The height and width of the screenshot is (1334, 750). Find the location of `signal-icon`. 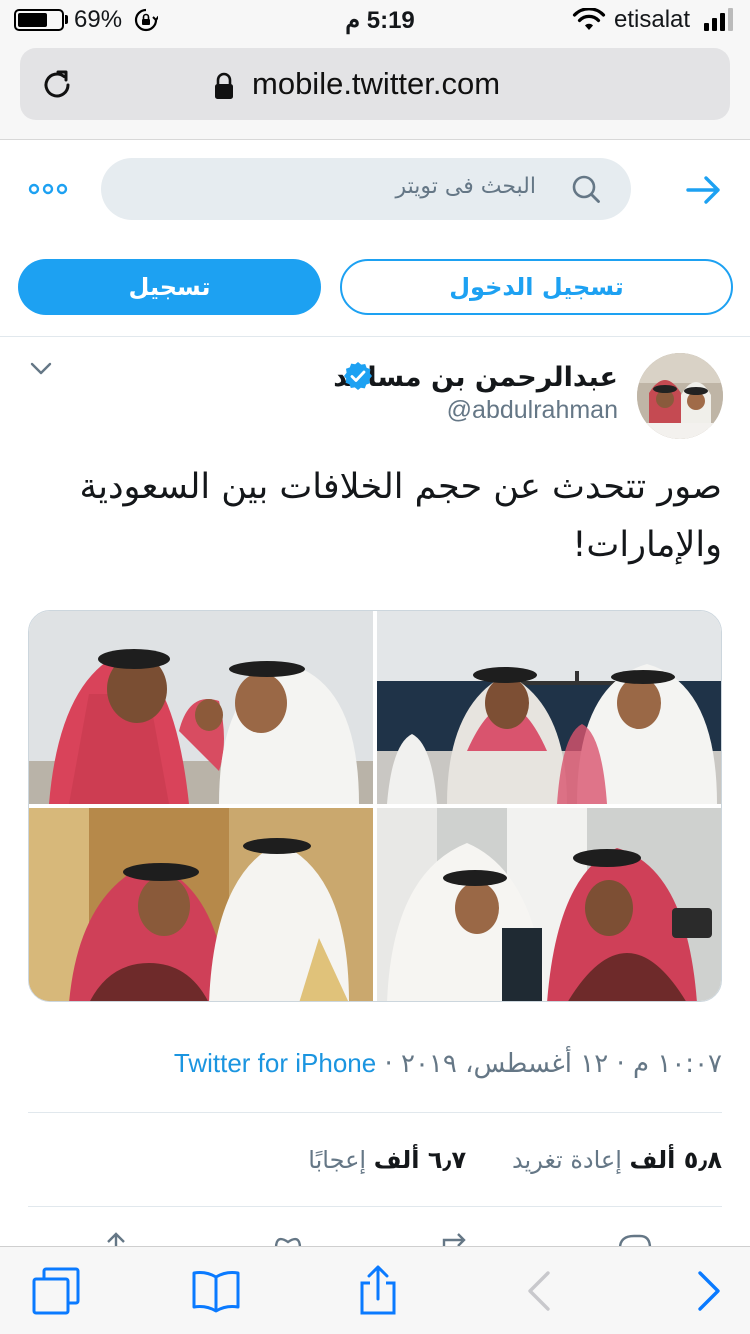

signal-icon is located at coordinates (718, 19).